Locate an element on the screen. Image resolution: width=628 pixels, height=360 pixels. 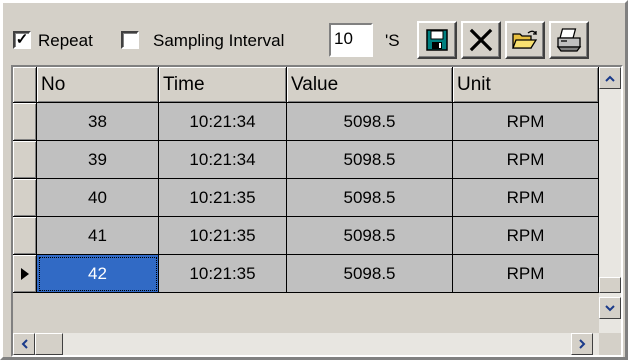
current-row-arrow-icon is located at coordinates (24, 273).